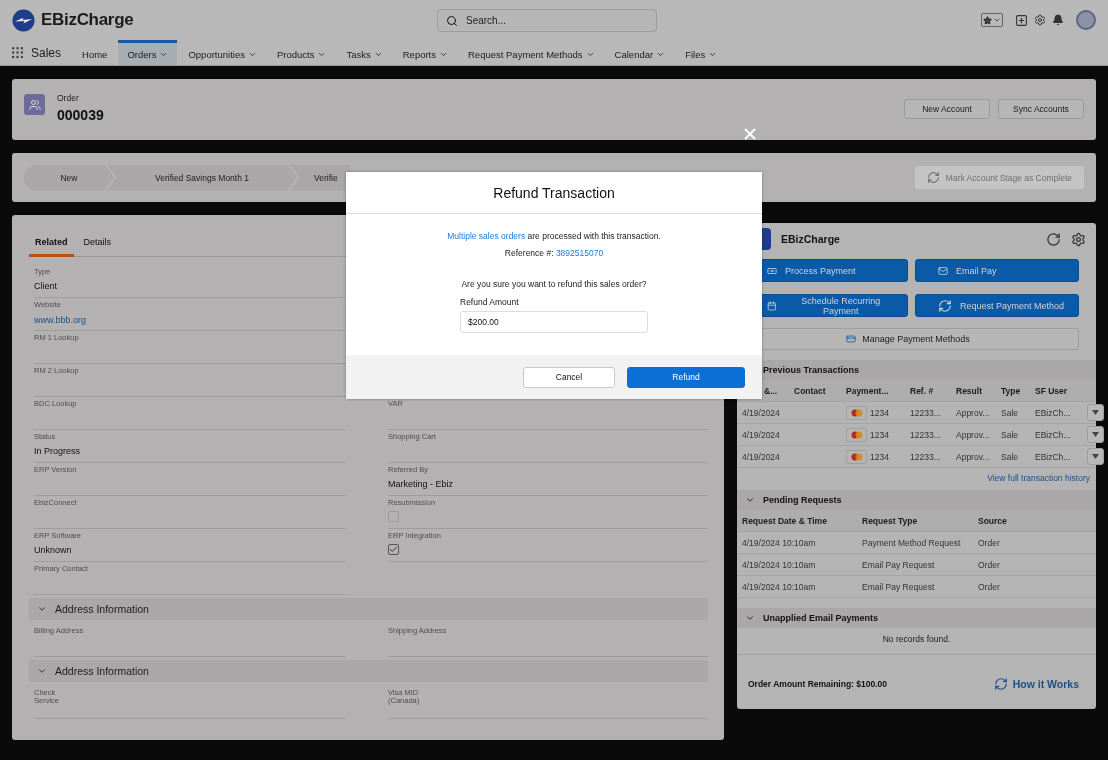 The height and width of the screenshot is (760, 1108). I want to click on field-value: Marketing - Ebiz, so click(421, 484).